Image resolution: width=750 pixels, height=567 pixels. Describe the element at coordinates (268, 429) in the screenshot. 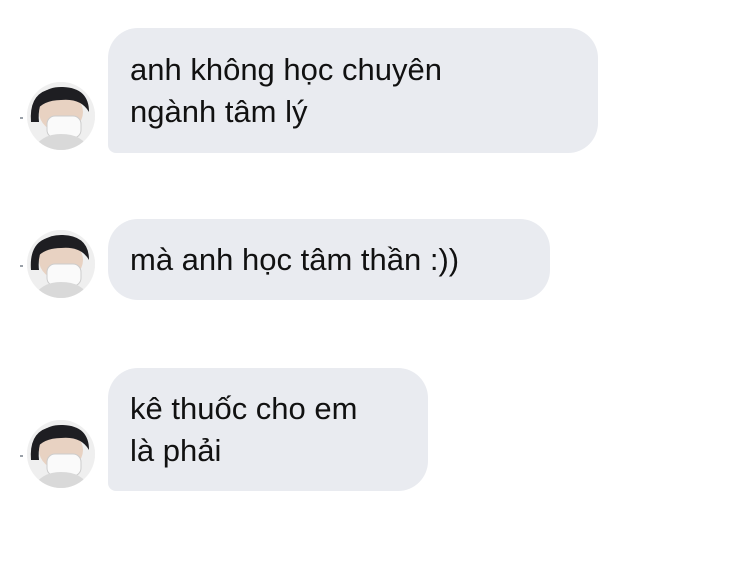

I see `message-bubble: kê thuốc cho em là phải` at that location.